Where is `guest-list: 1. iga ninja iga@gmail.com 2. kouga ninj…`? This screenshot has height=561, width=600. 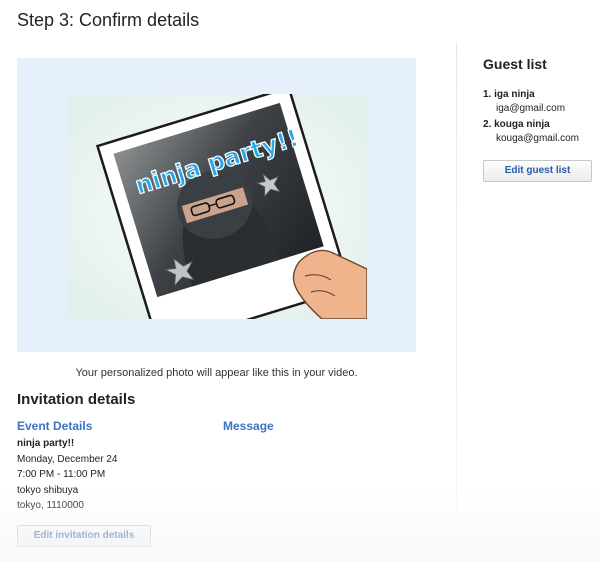 guest-list: 1. iga ninja iga@gmail.com 2. kouga ninj… is located at coordinates (531, 118).